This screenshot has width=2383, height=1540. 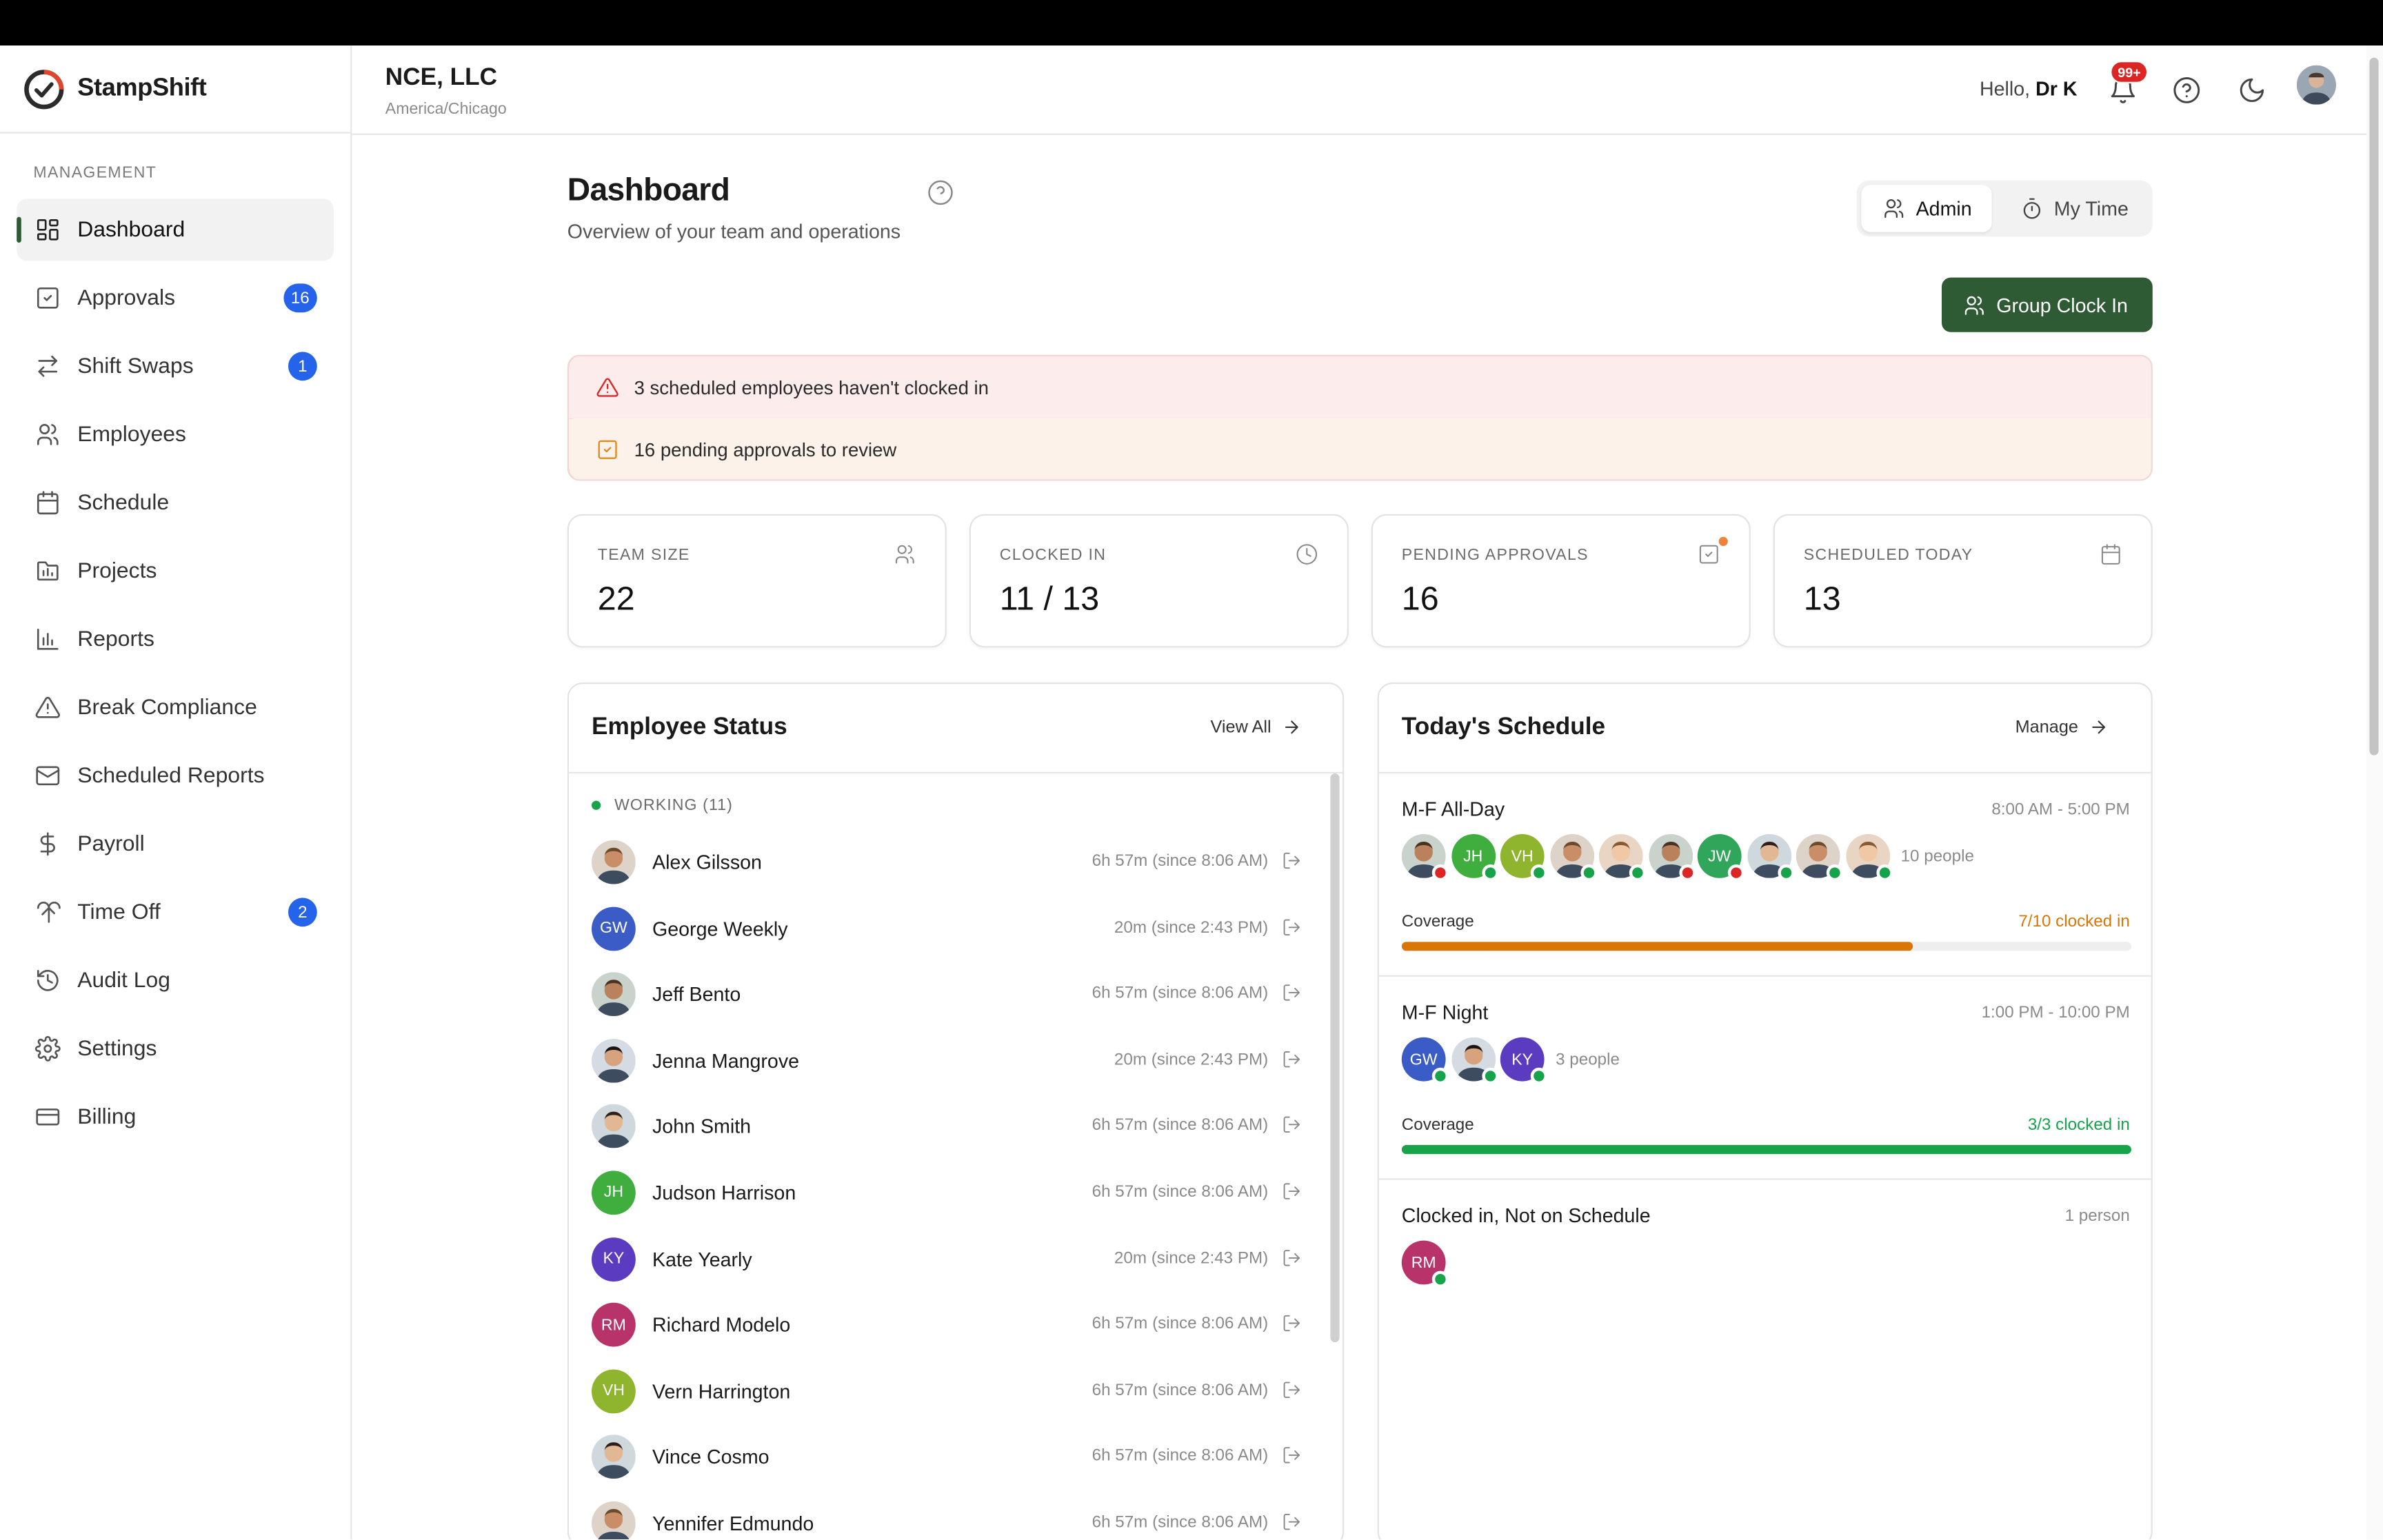 What do you see at coordinates (940, 193) in the screenshot?
I see `page-help-button` at bounding box center [940, 193].